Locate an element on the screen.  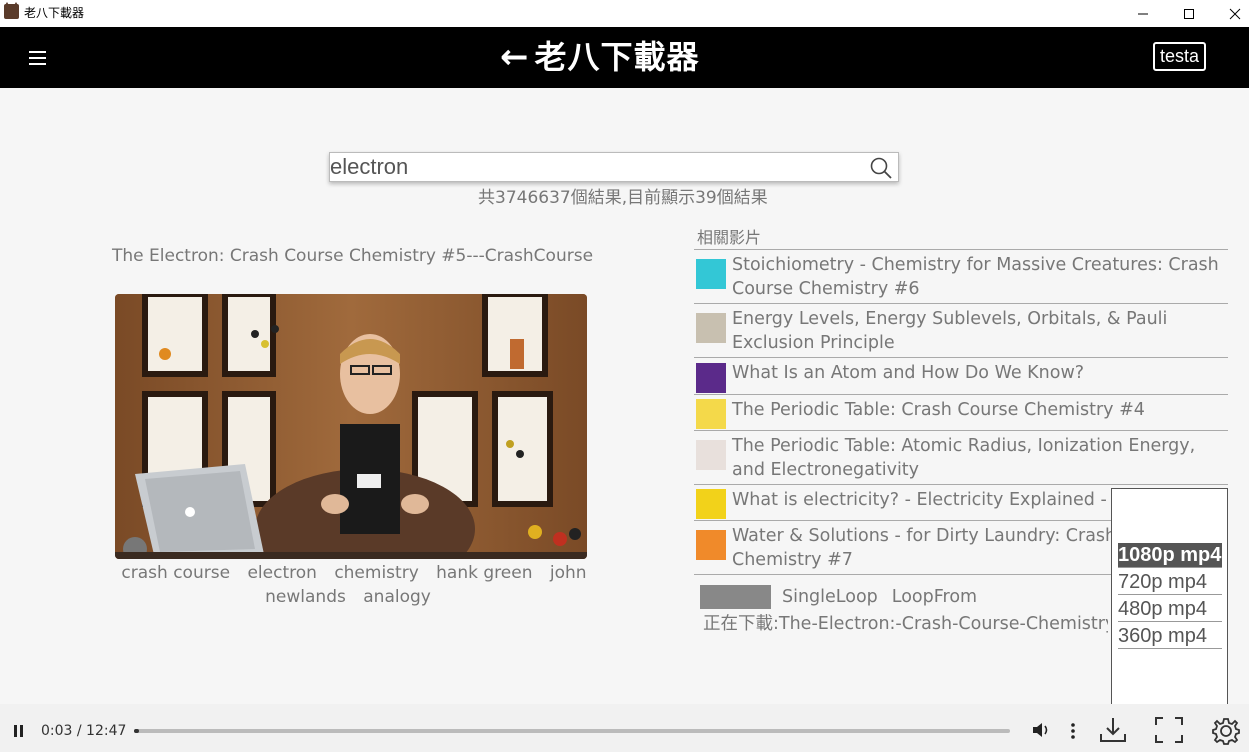
app-header: ← 老八下載器 testa is located at coordinates (624, 57).